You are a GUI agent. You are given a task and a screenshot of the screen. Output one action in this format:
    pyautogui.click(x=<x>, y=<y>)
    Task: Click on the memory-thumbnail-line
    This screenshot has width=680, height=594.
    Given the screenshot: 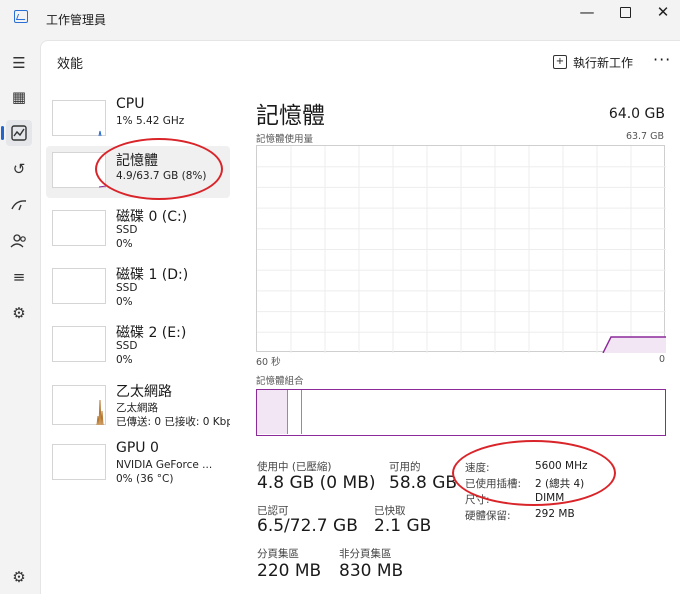 What is the action you would take?
    pyautogui.click(x=102, y=186)
    